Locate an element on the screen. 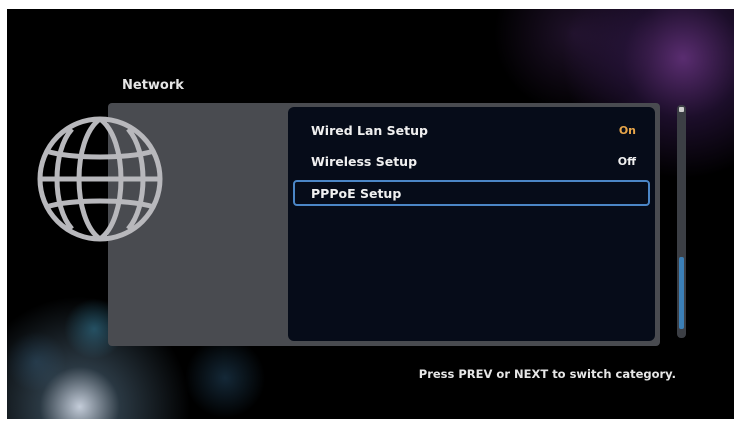 The width and height of the screenshot is (742, 424). scrollbar is located at coordinates (681, 221).